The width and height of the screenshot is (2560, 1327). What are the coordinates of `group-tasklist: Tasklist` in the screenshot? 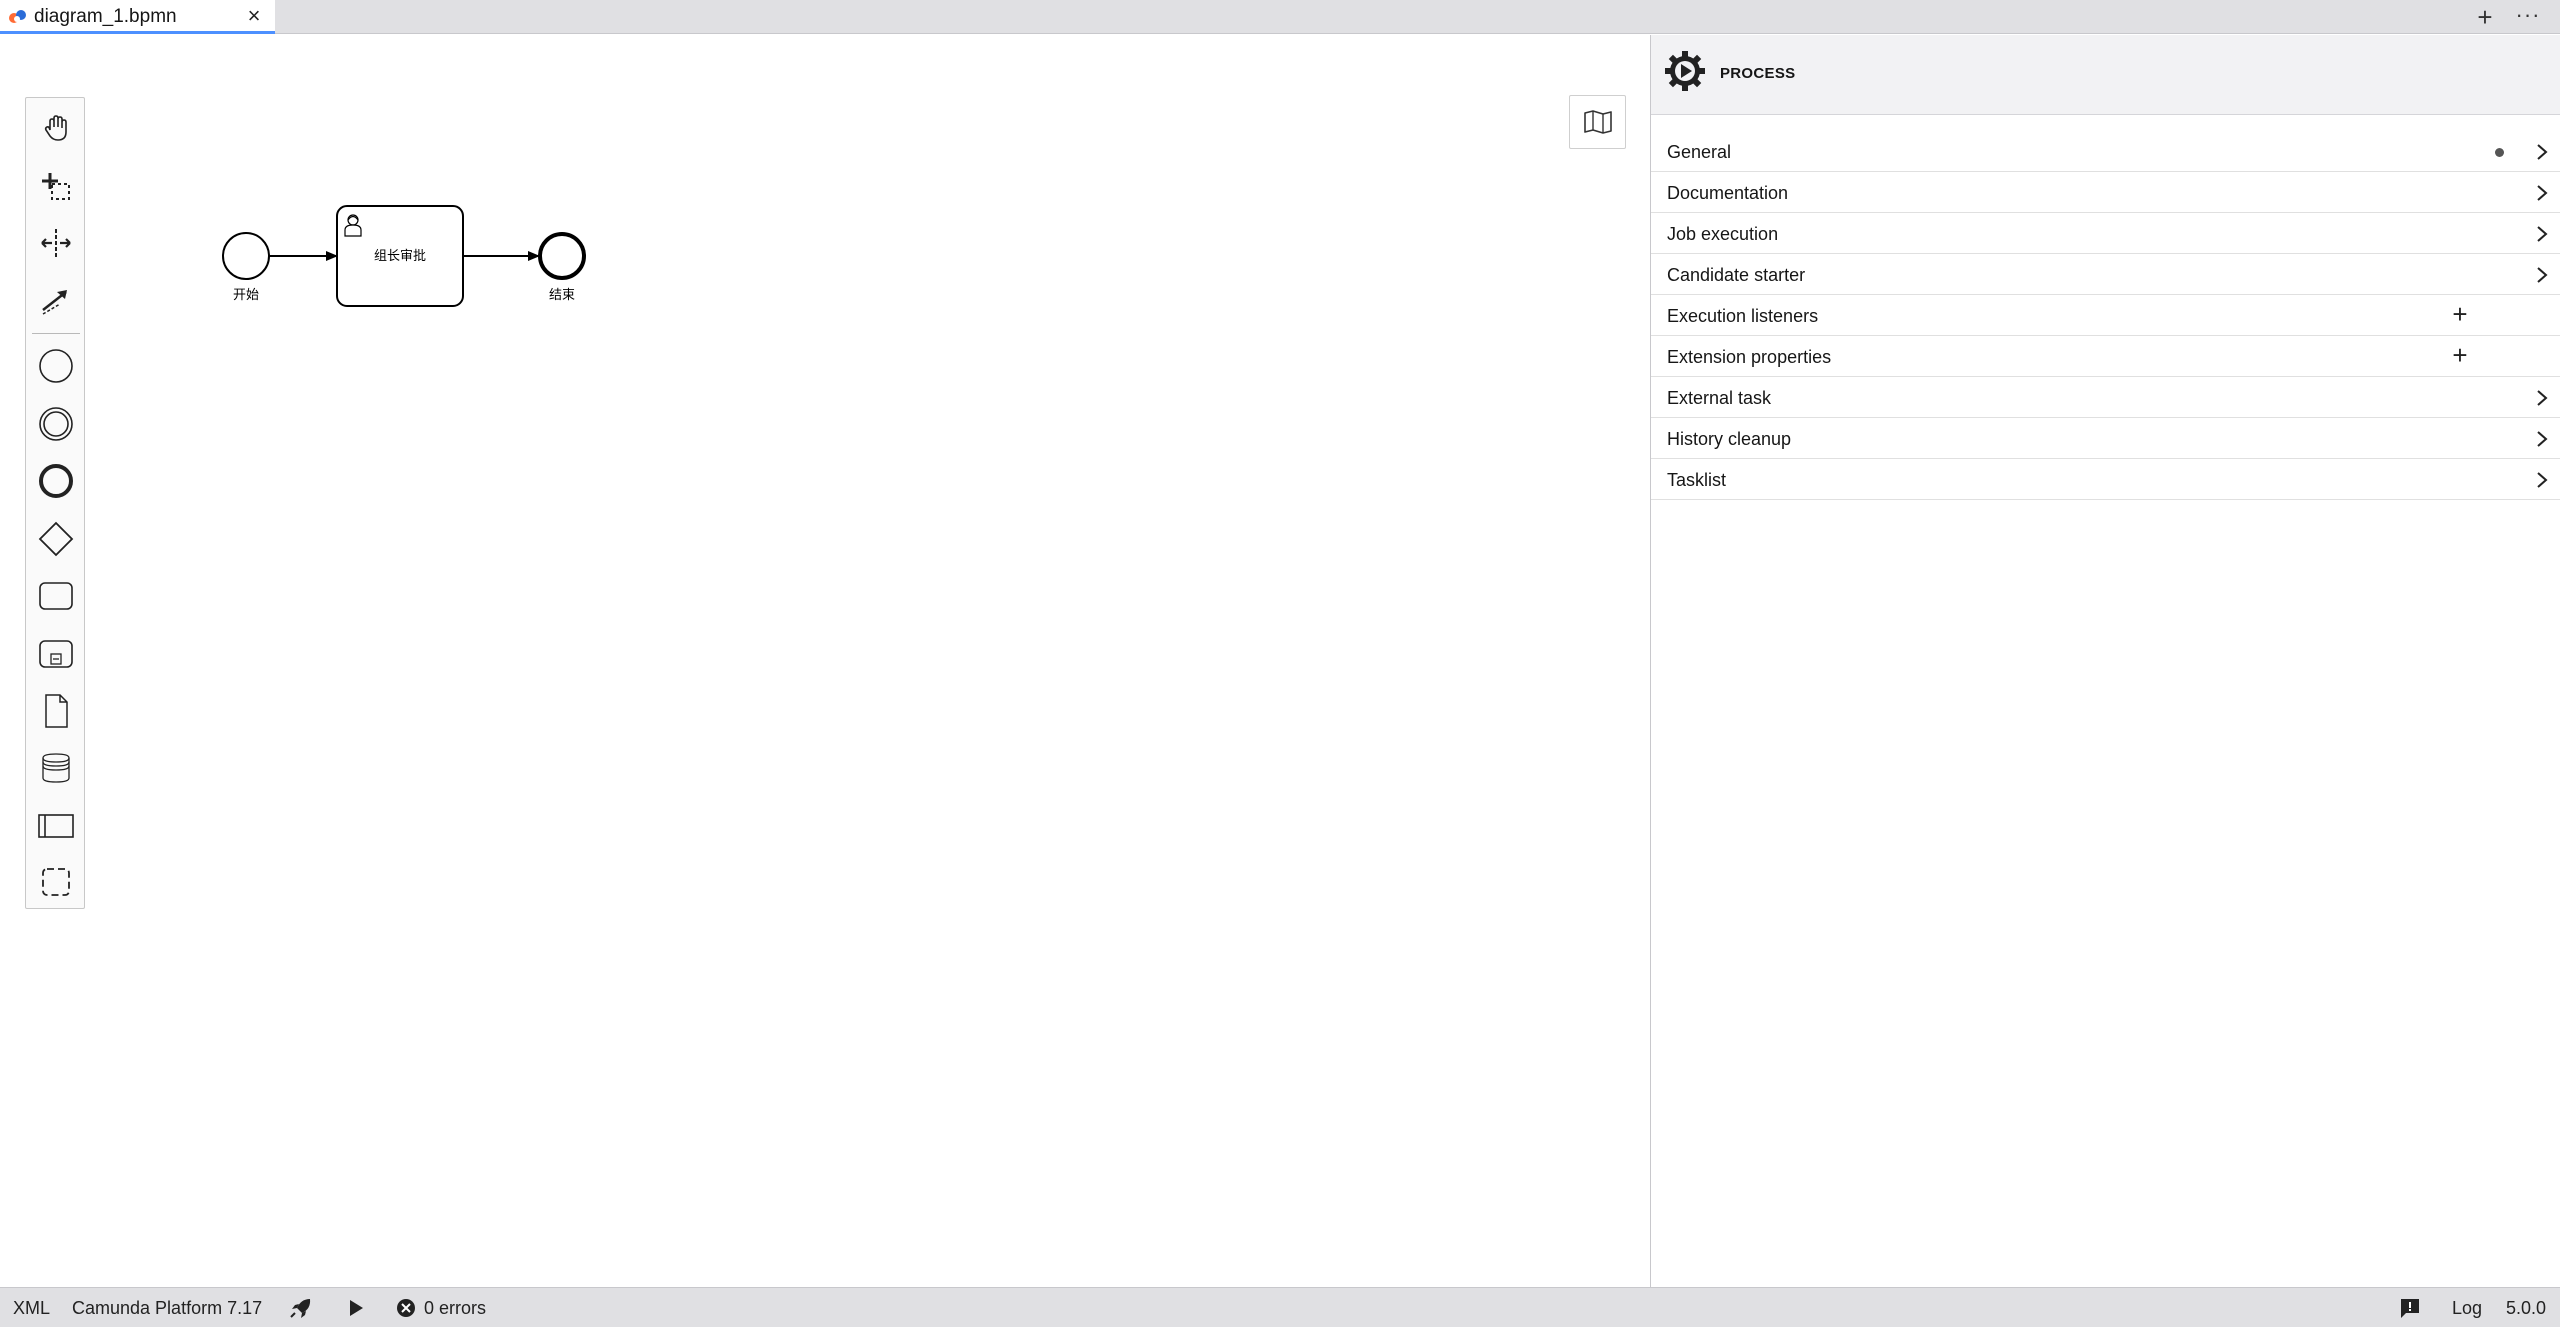 It's located at (2105, 479).